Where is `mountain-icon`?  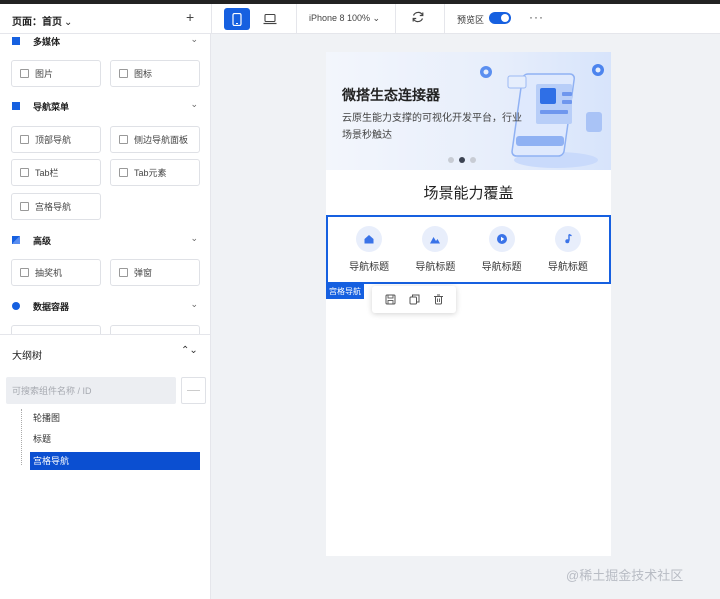
mountain-icon is located at coordinates (435, 239).